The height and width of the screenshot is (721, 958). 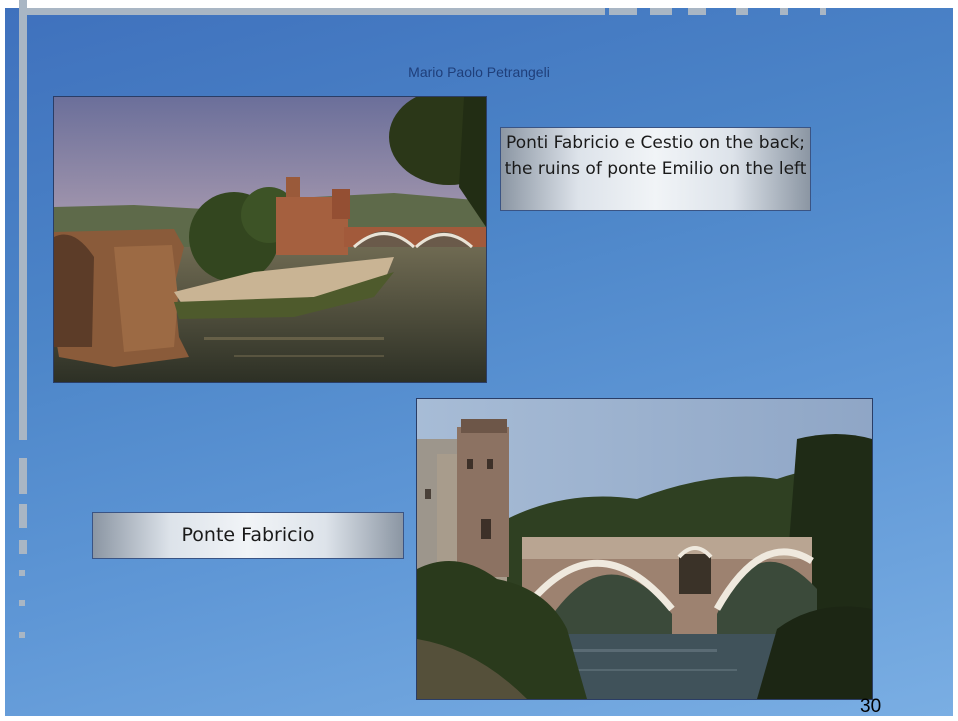 I want to click on caption-bottom-text: Ponte Fabricio, so click(x=248, y=535).